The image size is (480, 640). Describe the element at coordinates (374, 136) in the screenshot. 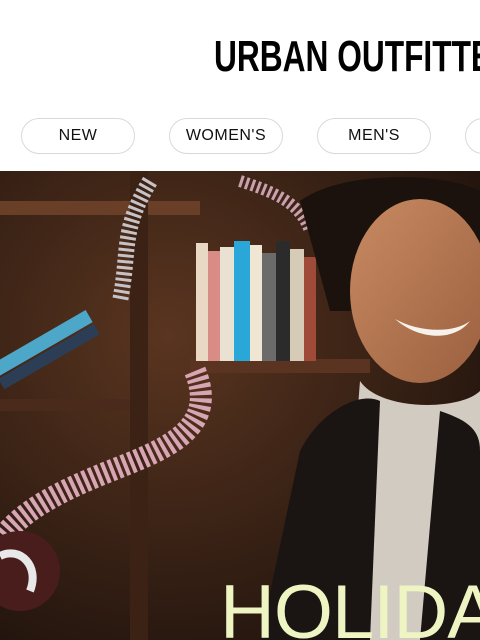

I see `nav-item-mens: MEN'S` at that location.